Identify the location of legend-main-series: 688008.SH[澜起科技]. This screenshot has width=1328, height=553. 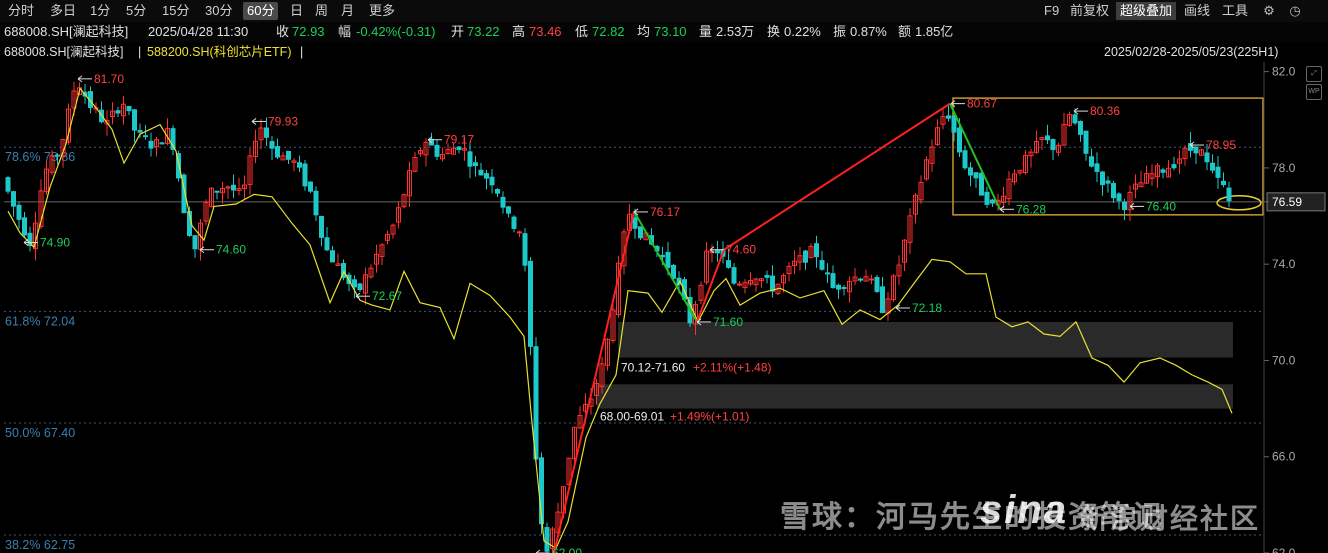
(64, 52).